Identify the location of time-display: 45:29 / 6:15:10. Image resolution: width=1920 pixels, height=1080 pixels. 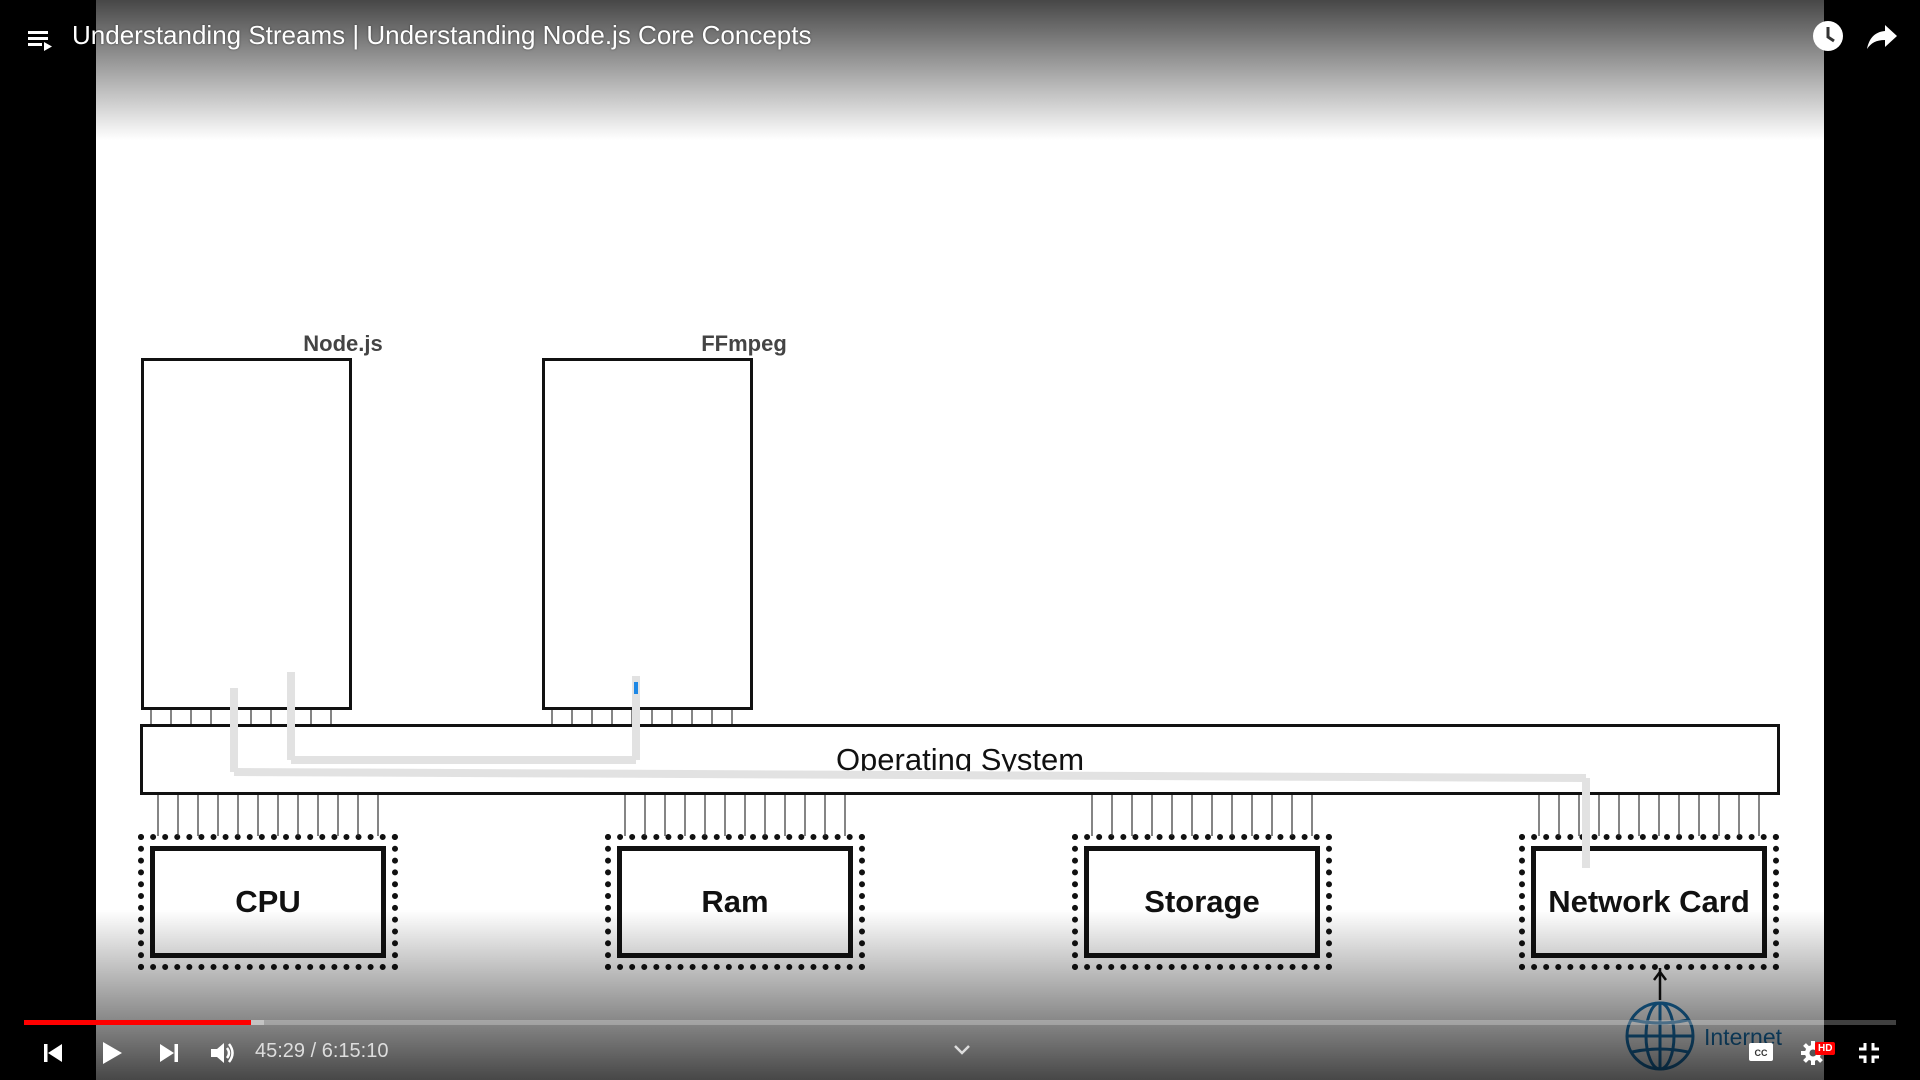
(321, 1051).